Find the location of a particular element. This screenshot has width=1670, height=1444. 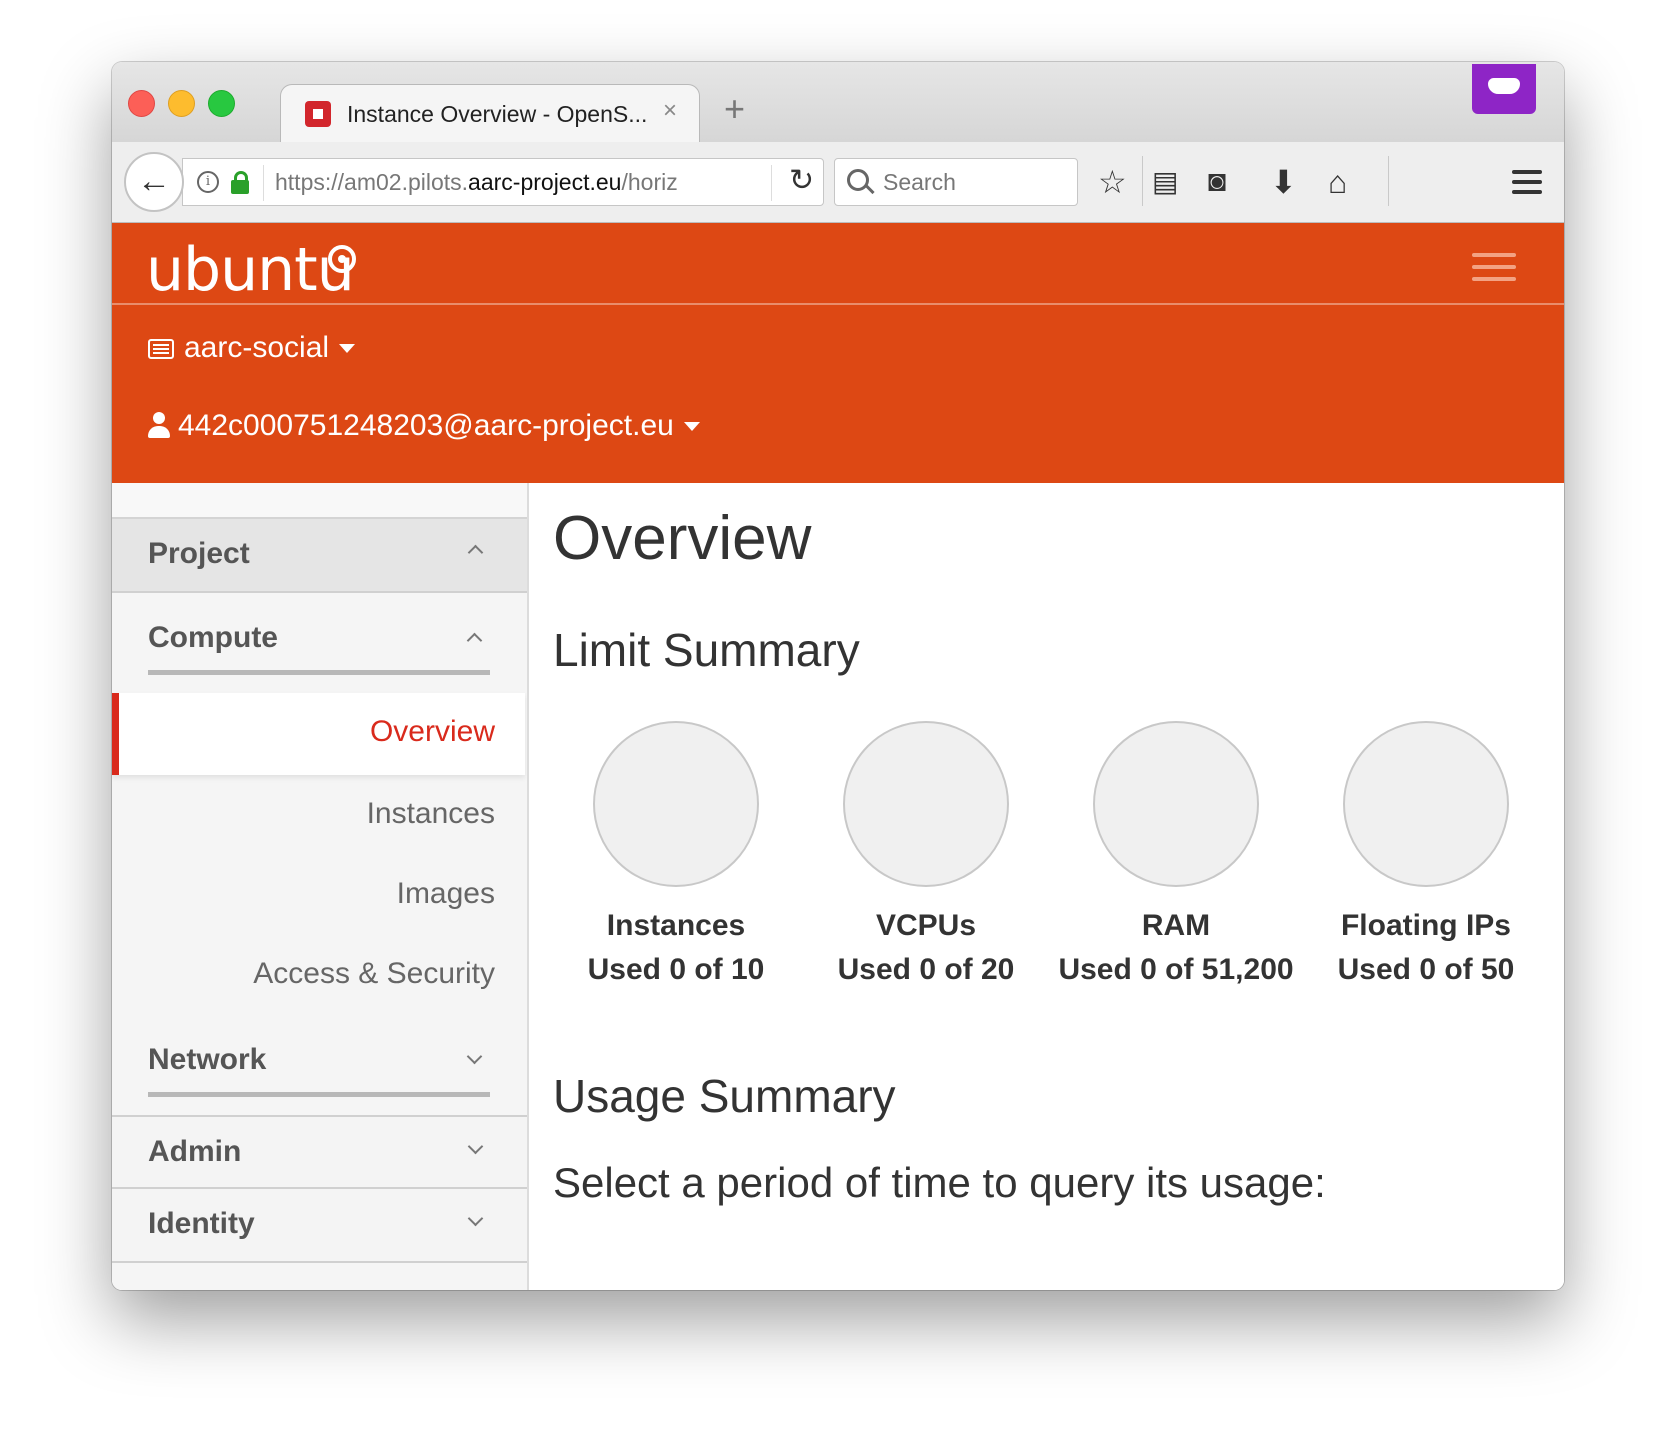

search-icon is located at coordinates (858, 180).